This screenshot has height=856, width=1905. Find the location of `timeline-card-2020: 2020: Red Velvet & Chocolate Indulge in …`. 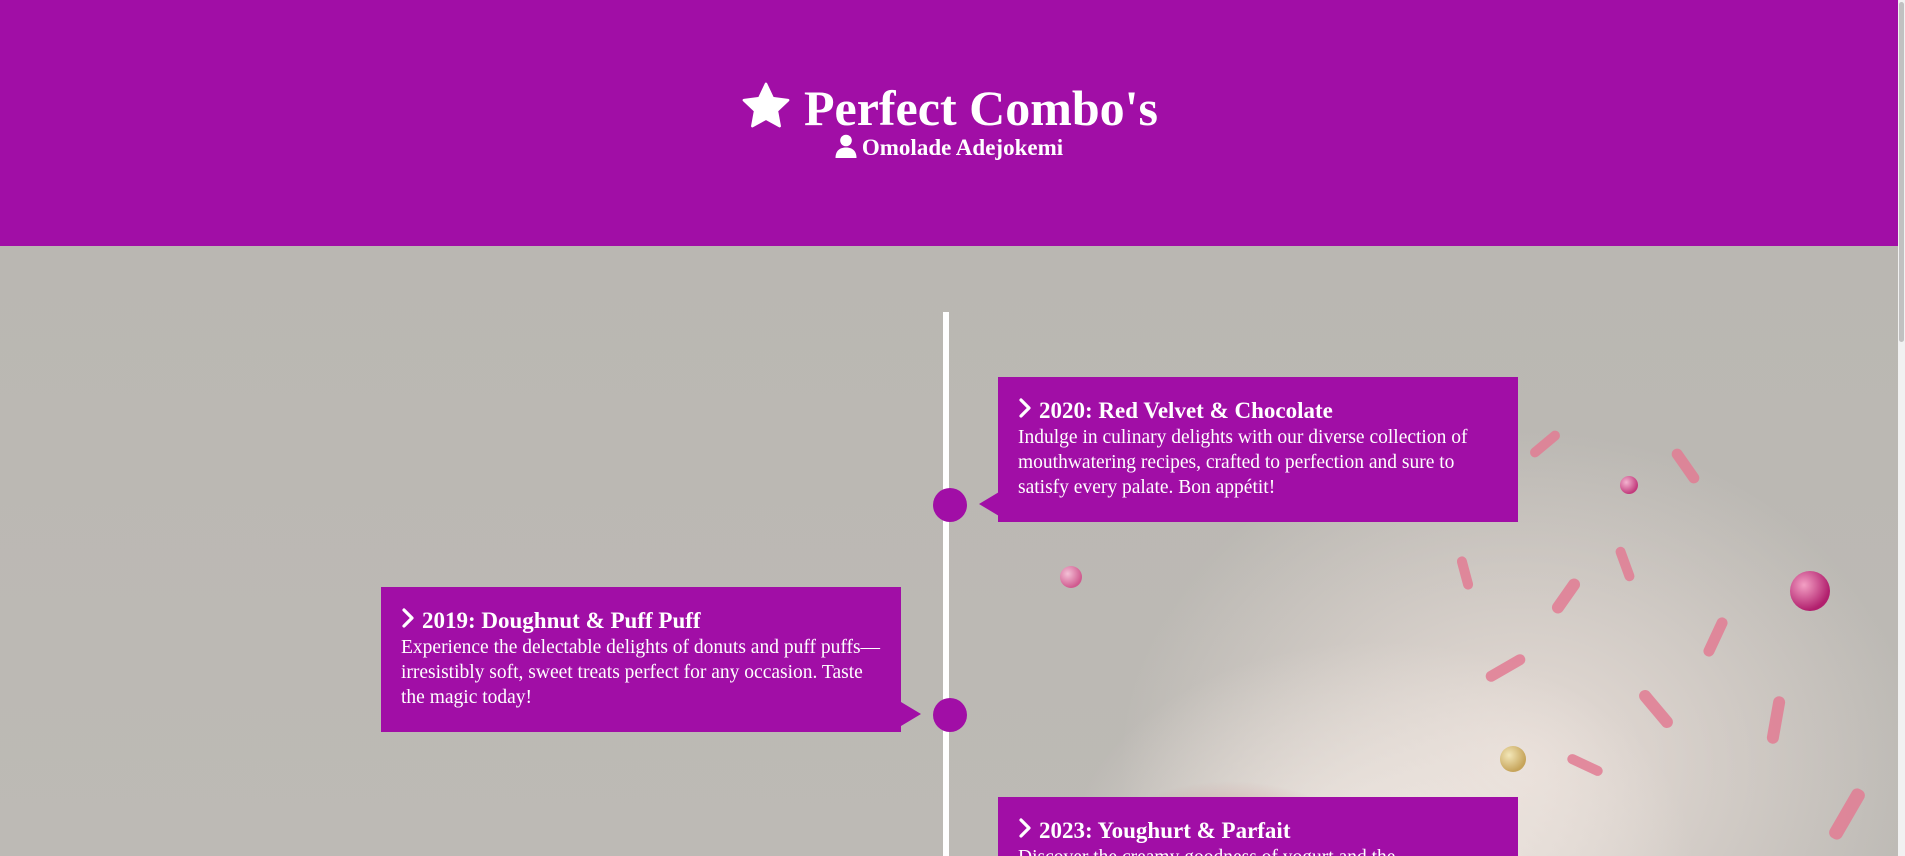

timeline-card-2020: 2020: Red Velvet & Chocolate Indulge in … is located at coordinates (1258, 449).